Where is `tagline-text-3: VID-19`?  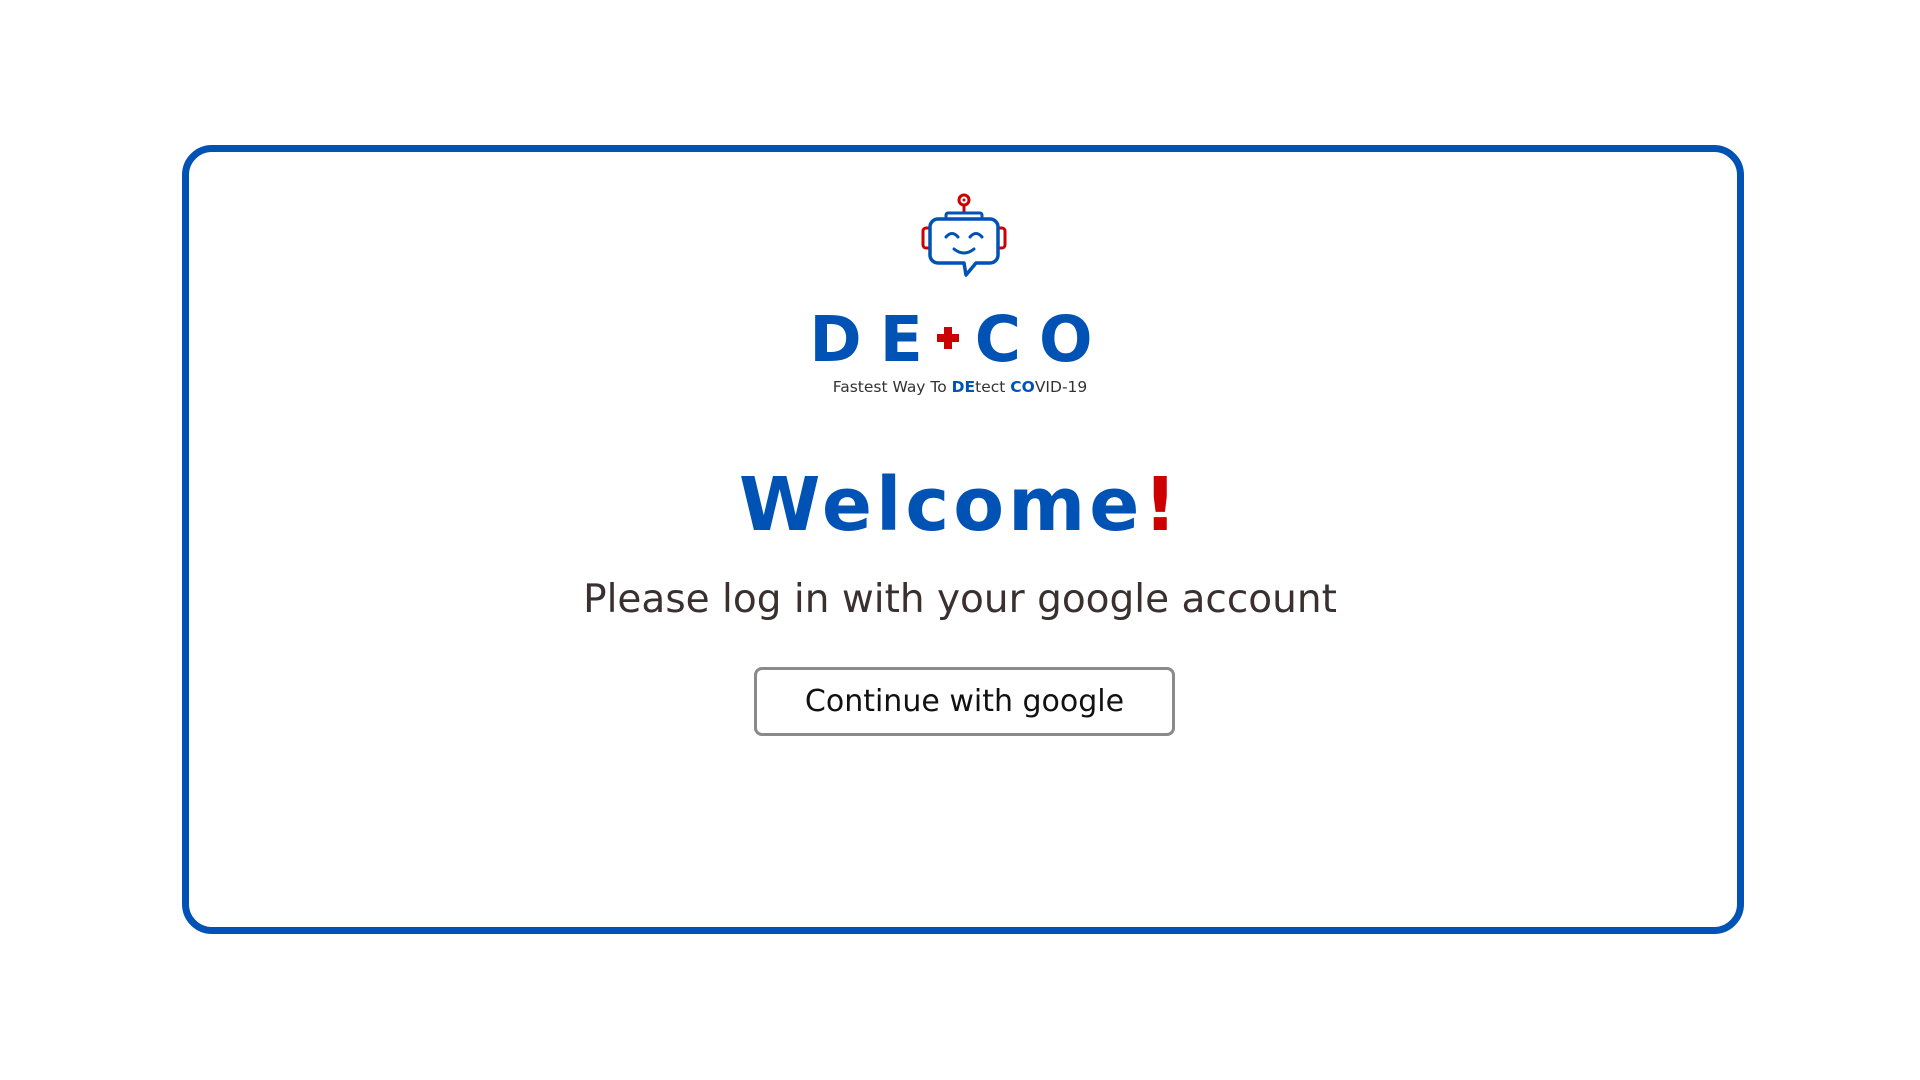 tagline-text-3: VID-19 is located at coordinates (1061, 387).